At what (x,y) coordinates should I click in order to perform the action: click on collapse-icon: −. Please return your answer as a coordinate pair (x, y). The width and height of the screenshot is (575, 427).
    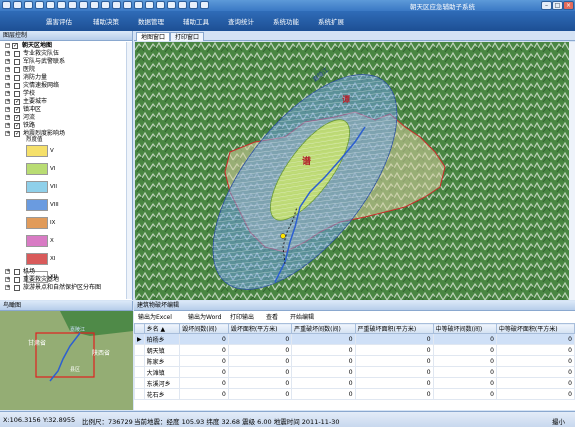
    Looking at the image, I should click on (7, 45).